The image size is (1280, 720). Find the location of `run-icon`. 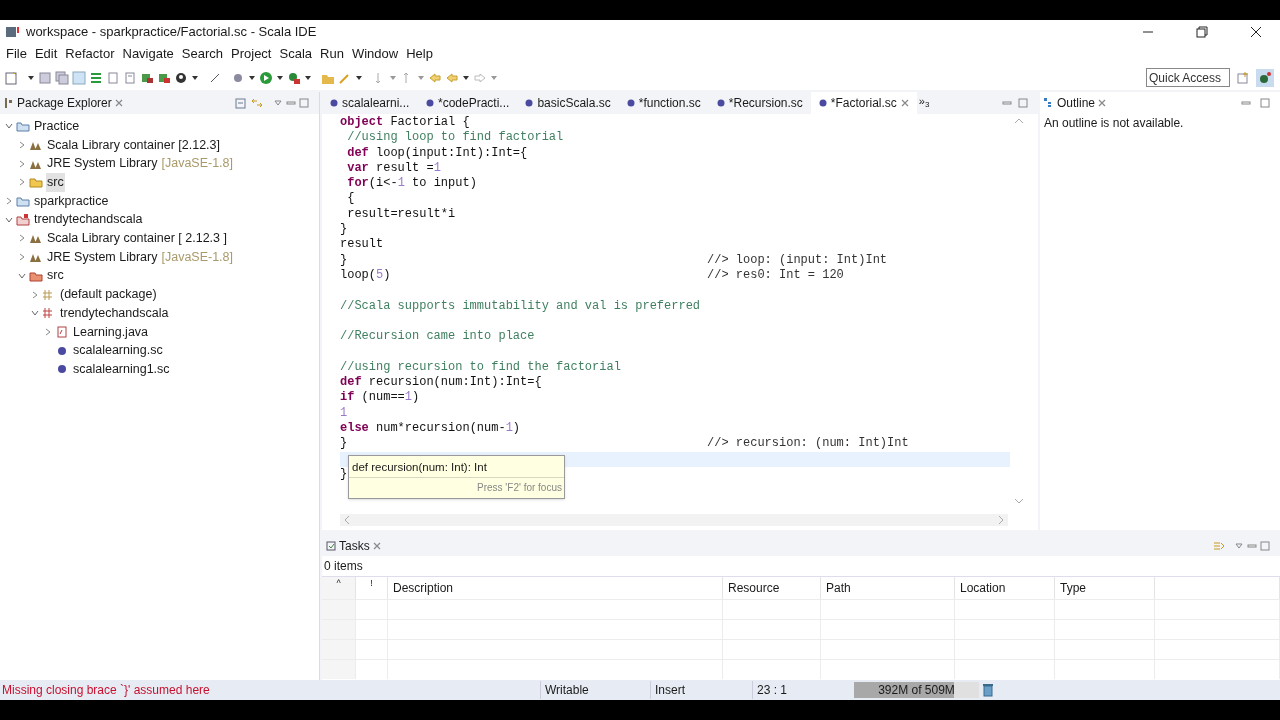

run-icon is located at coordinates (266, 77).